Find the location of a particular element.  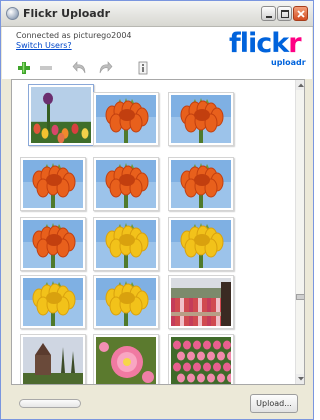

add-icon is located at coordinates (24, 68).